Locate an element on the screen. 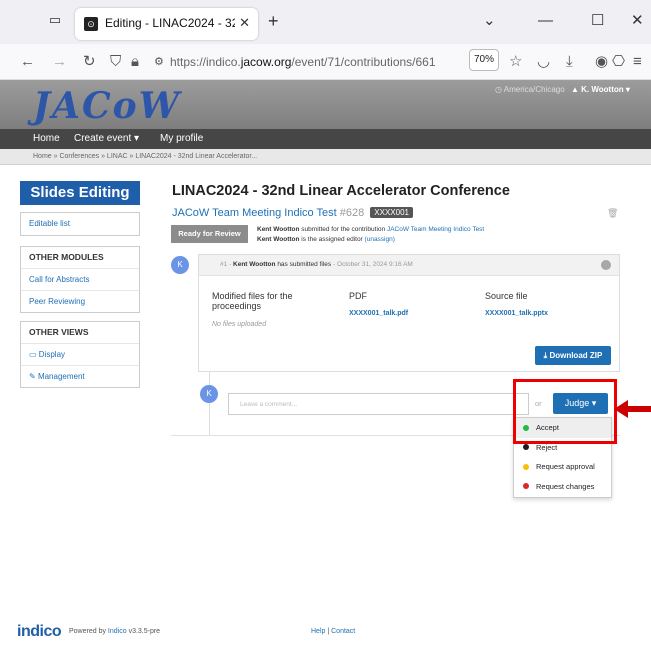 The width and height of the screenshot is (651, 645). sidebar-item-display: ▭ Display is located at coordinates (80, 354).